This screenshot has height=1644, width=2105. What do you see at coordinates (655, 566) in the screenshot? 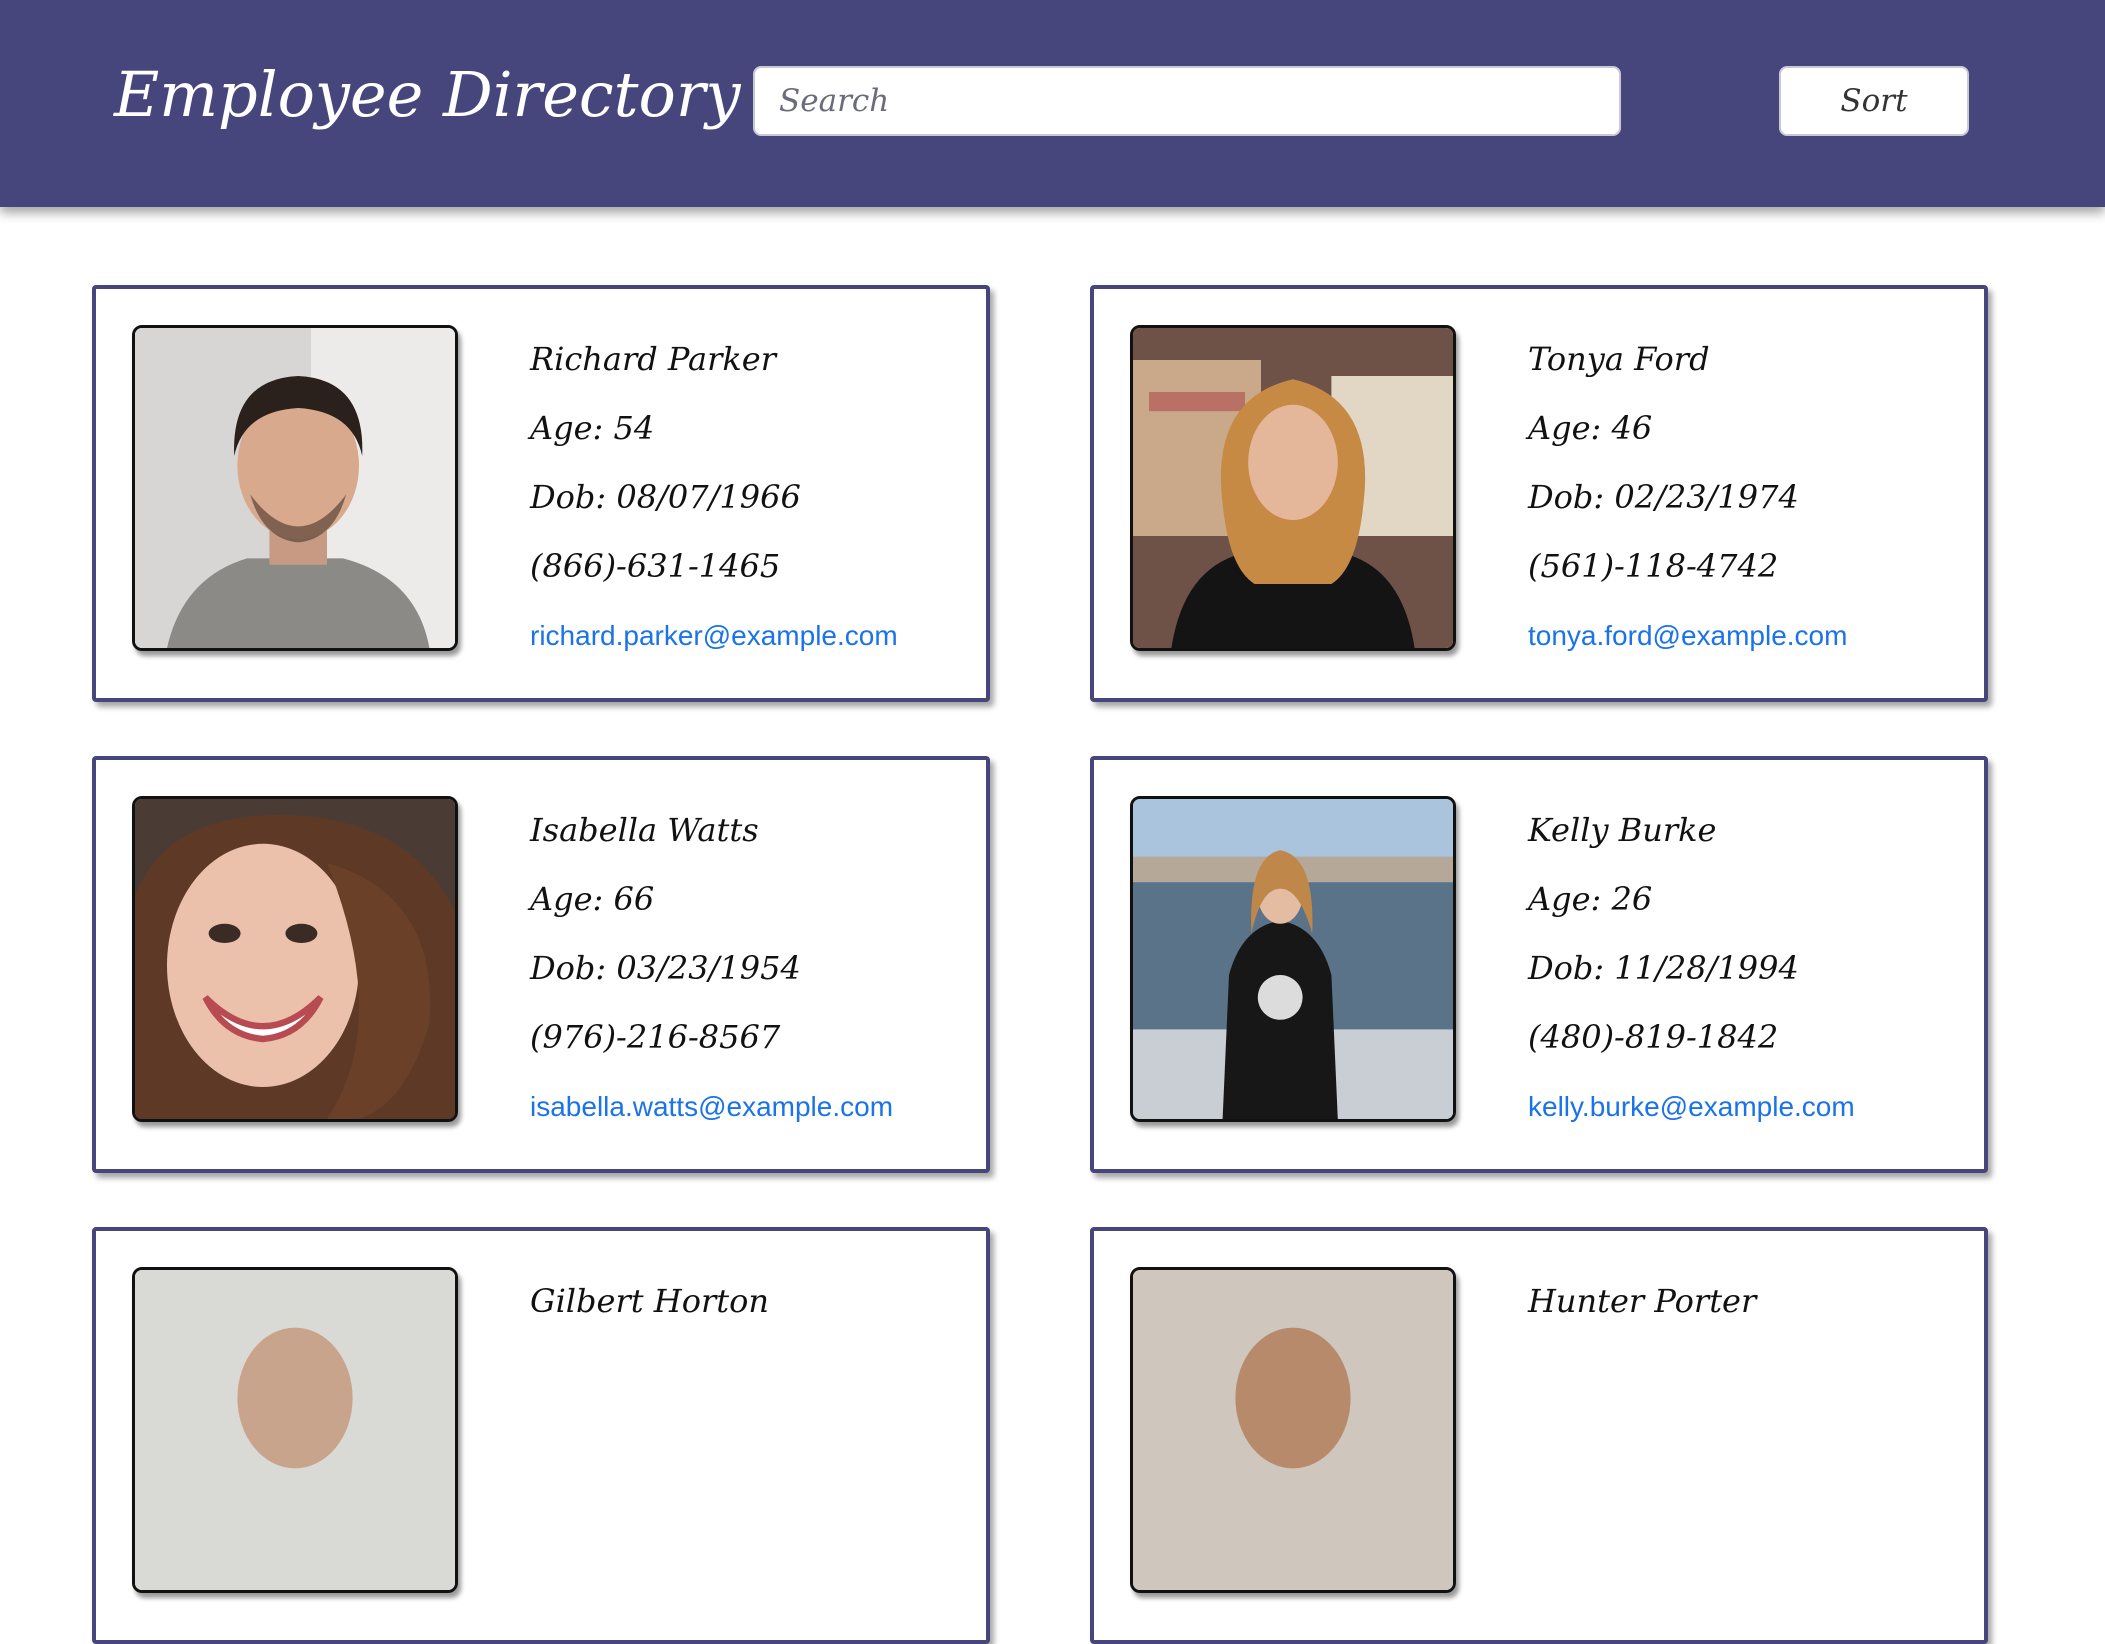
I see `employee-phone: (866)-631-1465` at bounding box center [655, 566].